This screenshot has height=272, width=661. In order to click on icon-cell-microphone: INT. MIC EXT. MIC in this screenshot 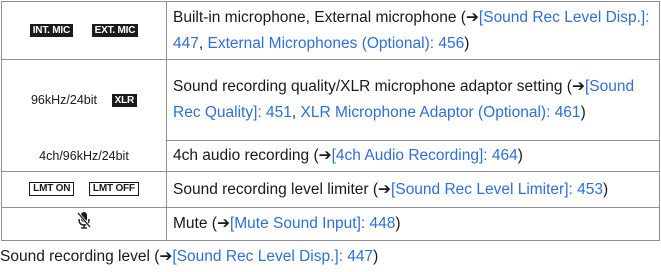, I will do `click(84, 30)`.